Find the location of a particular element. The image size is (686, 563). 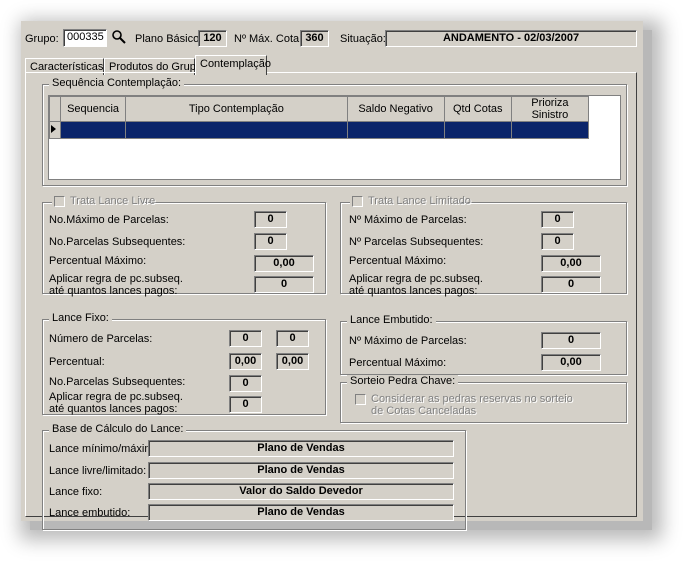

lance-fixo-percentual-2: 0,00 is located at coordinates (292, 361).